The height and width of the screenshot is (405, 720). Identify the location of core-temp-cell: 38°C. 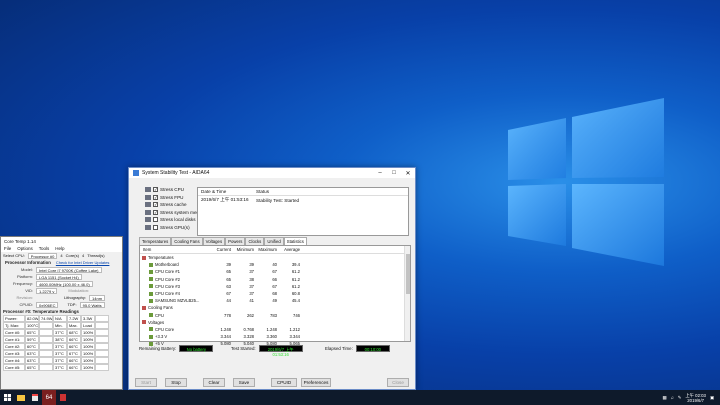
(60, 339).